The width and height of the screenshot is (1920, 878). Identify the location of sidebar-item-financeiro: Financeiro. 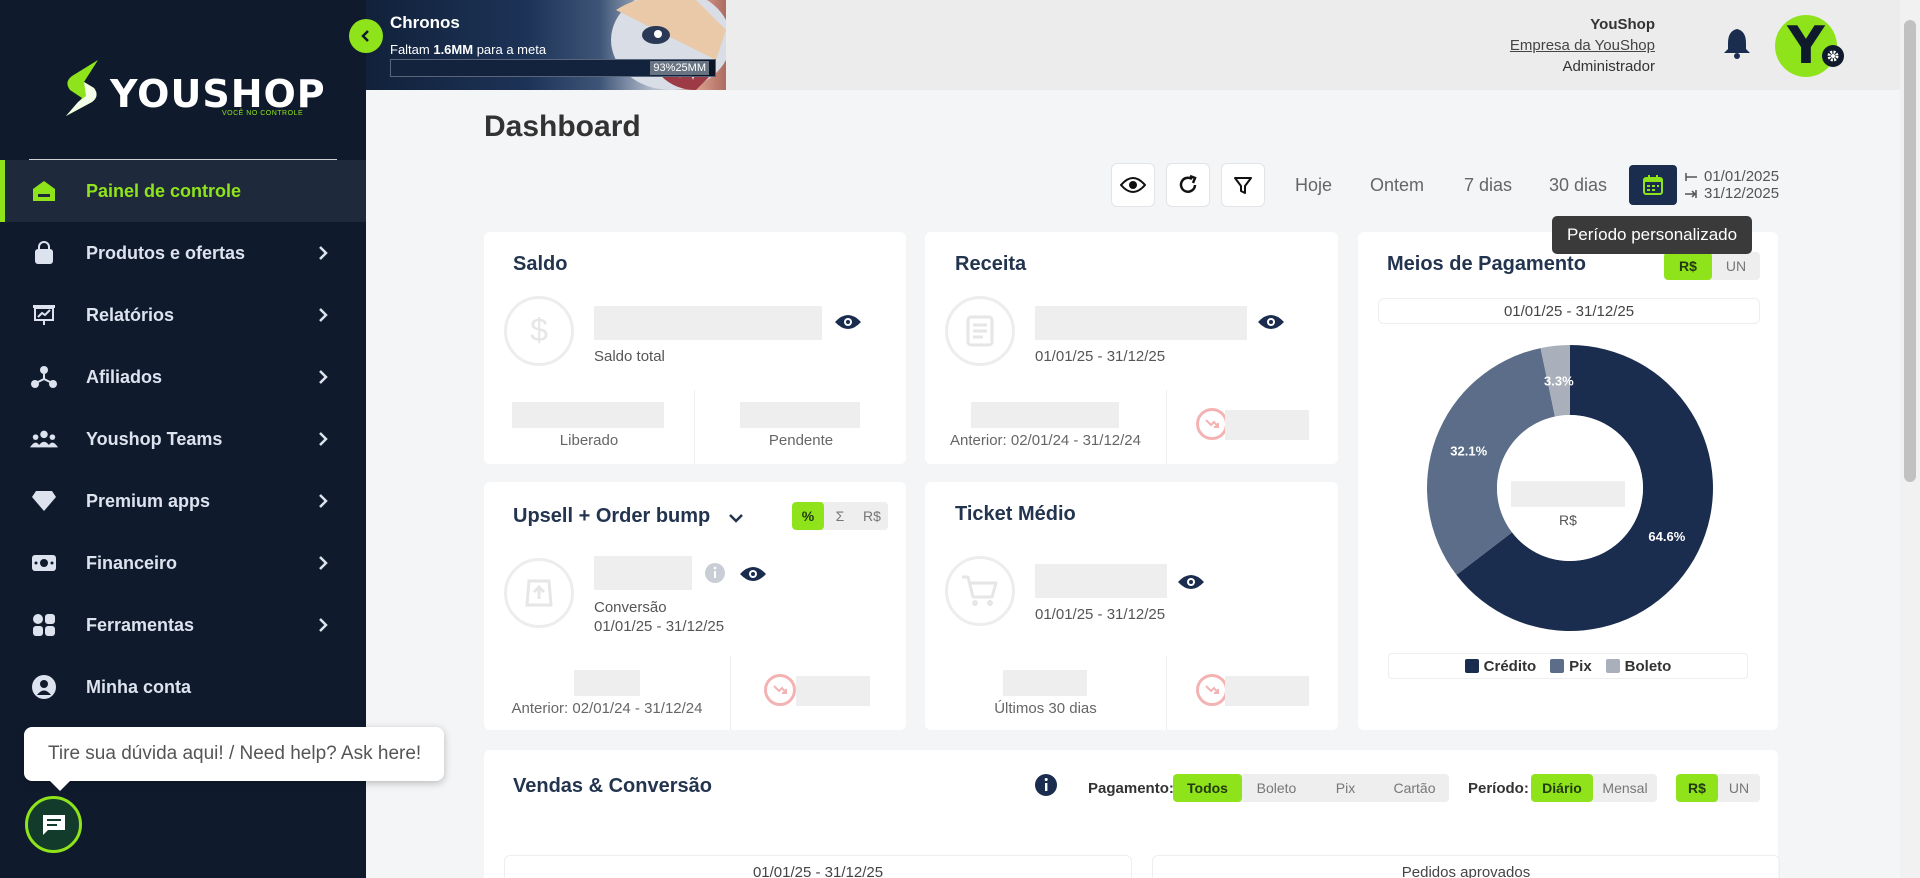
(183, 563).